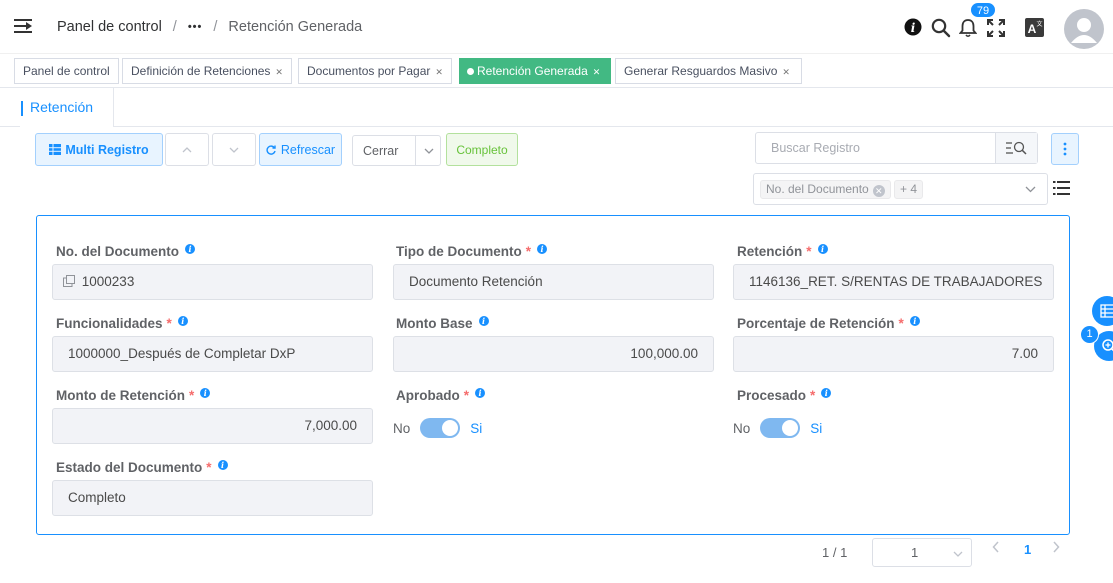 This screenshot has height=583, width=1113. I want to click on search-input, so click(876, 148).